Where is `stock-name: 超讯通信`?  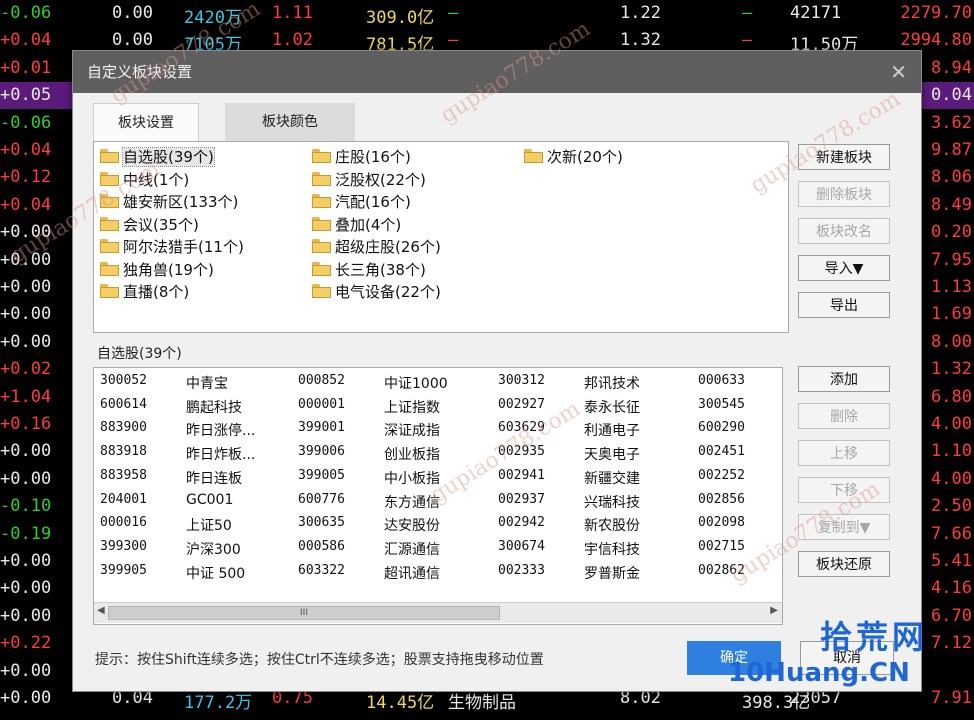
stock-name: 超讯通信 is located at coordinates (412, 573).